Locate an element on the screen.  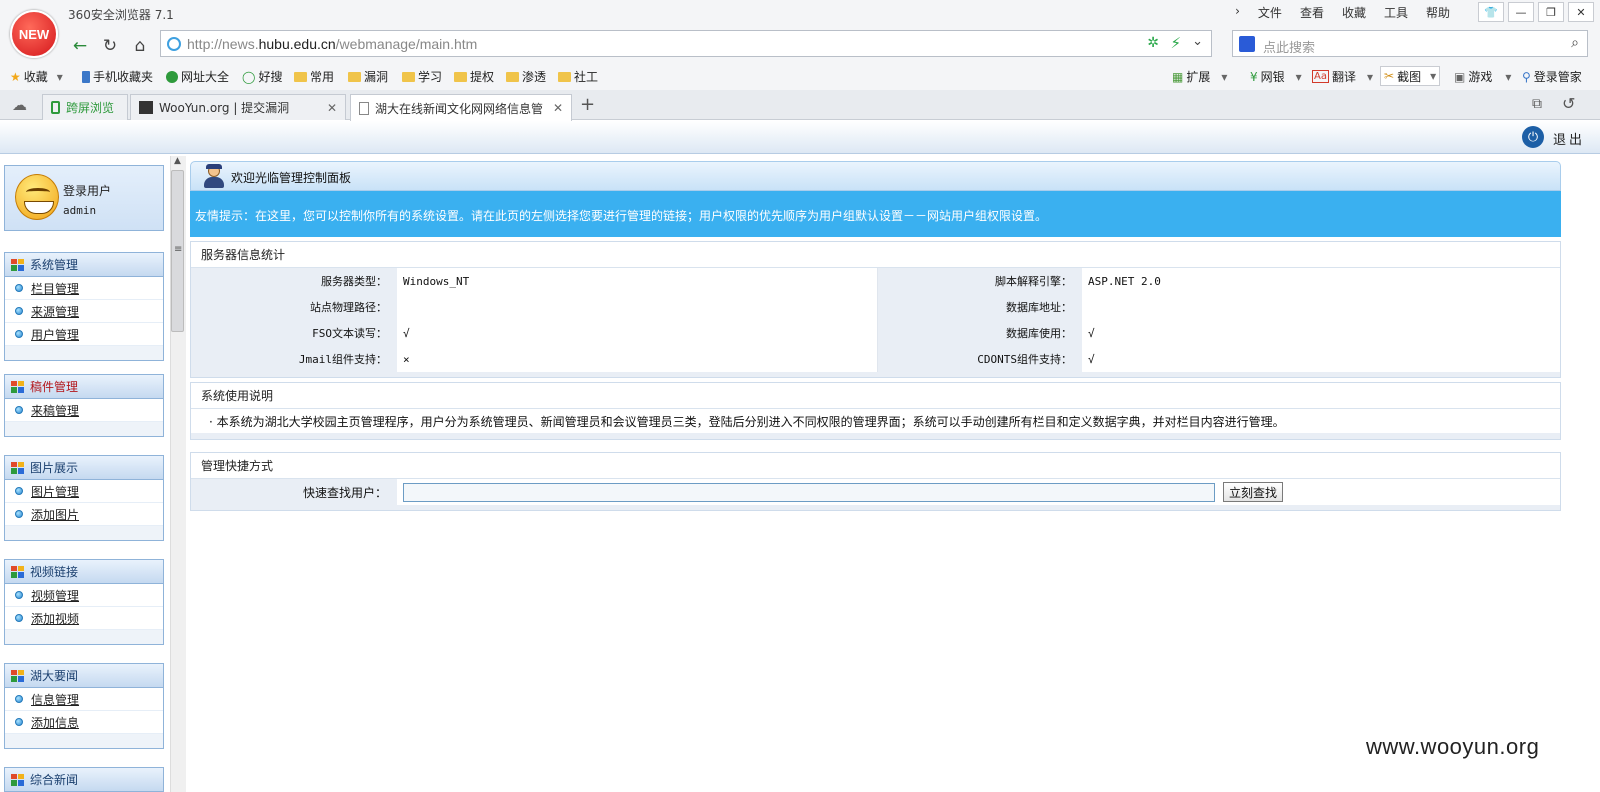
tab-cross-screen: 跨屏浏览 is located at coordinates (85, 107).